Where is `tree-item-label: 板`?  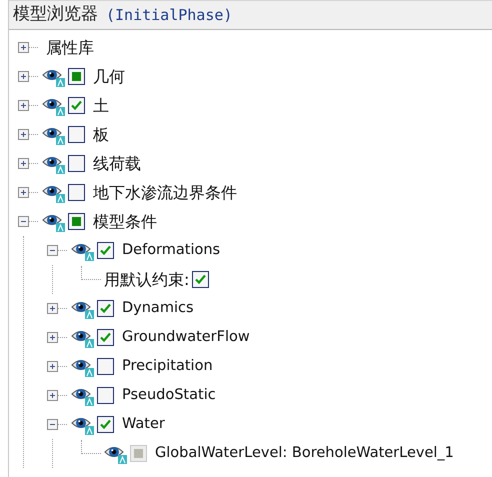 tree-item-label: 板 is located at coordinates (101, 134).